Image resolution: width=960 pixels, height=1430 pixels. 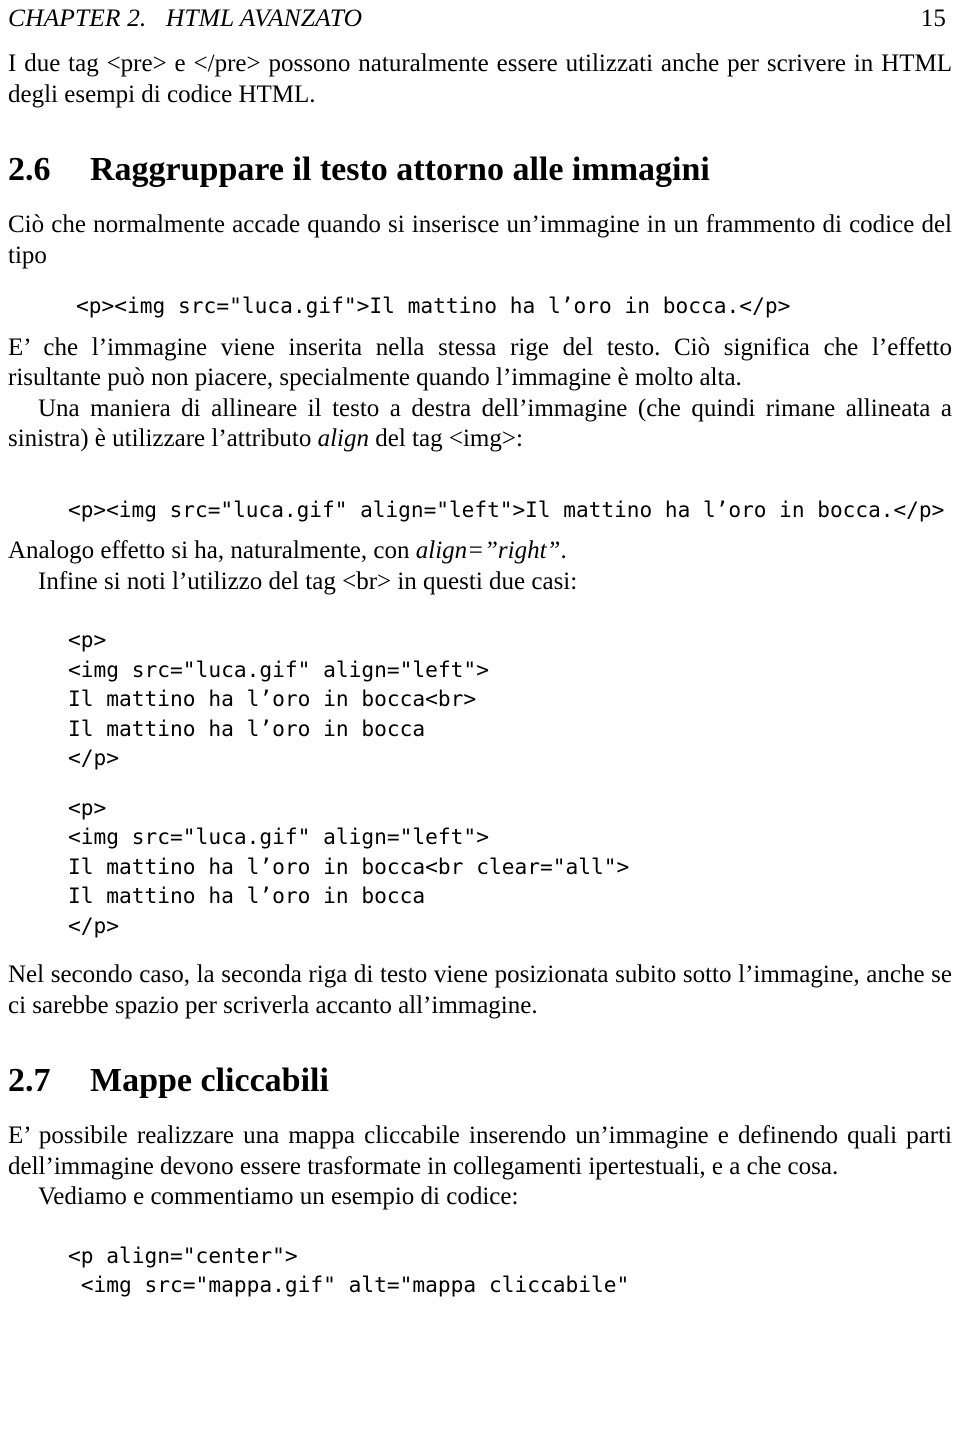 I want to click on section-number: 2.7, so click(x=29, y=1080).